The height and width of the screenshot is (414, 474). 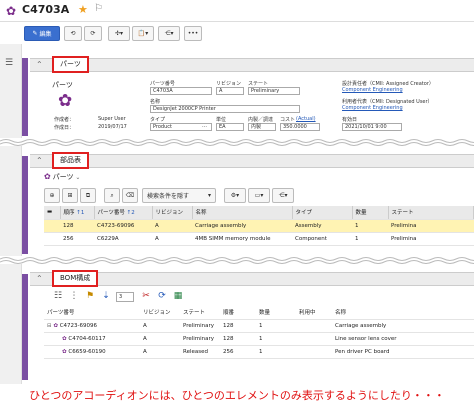 I want to click on unit-select: EA, so click(x=230, y=127).